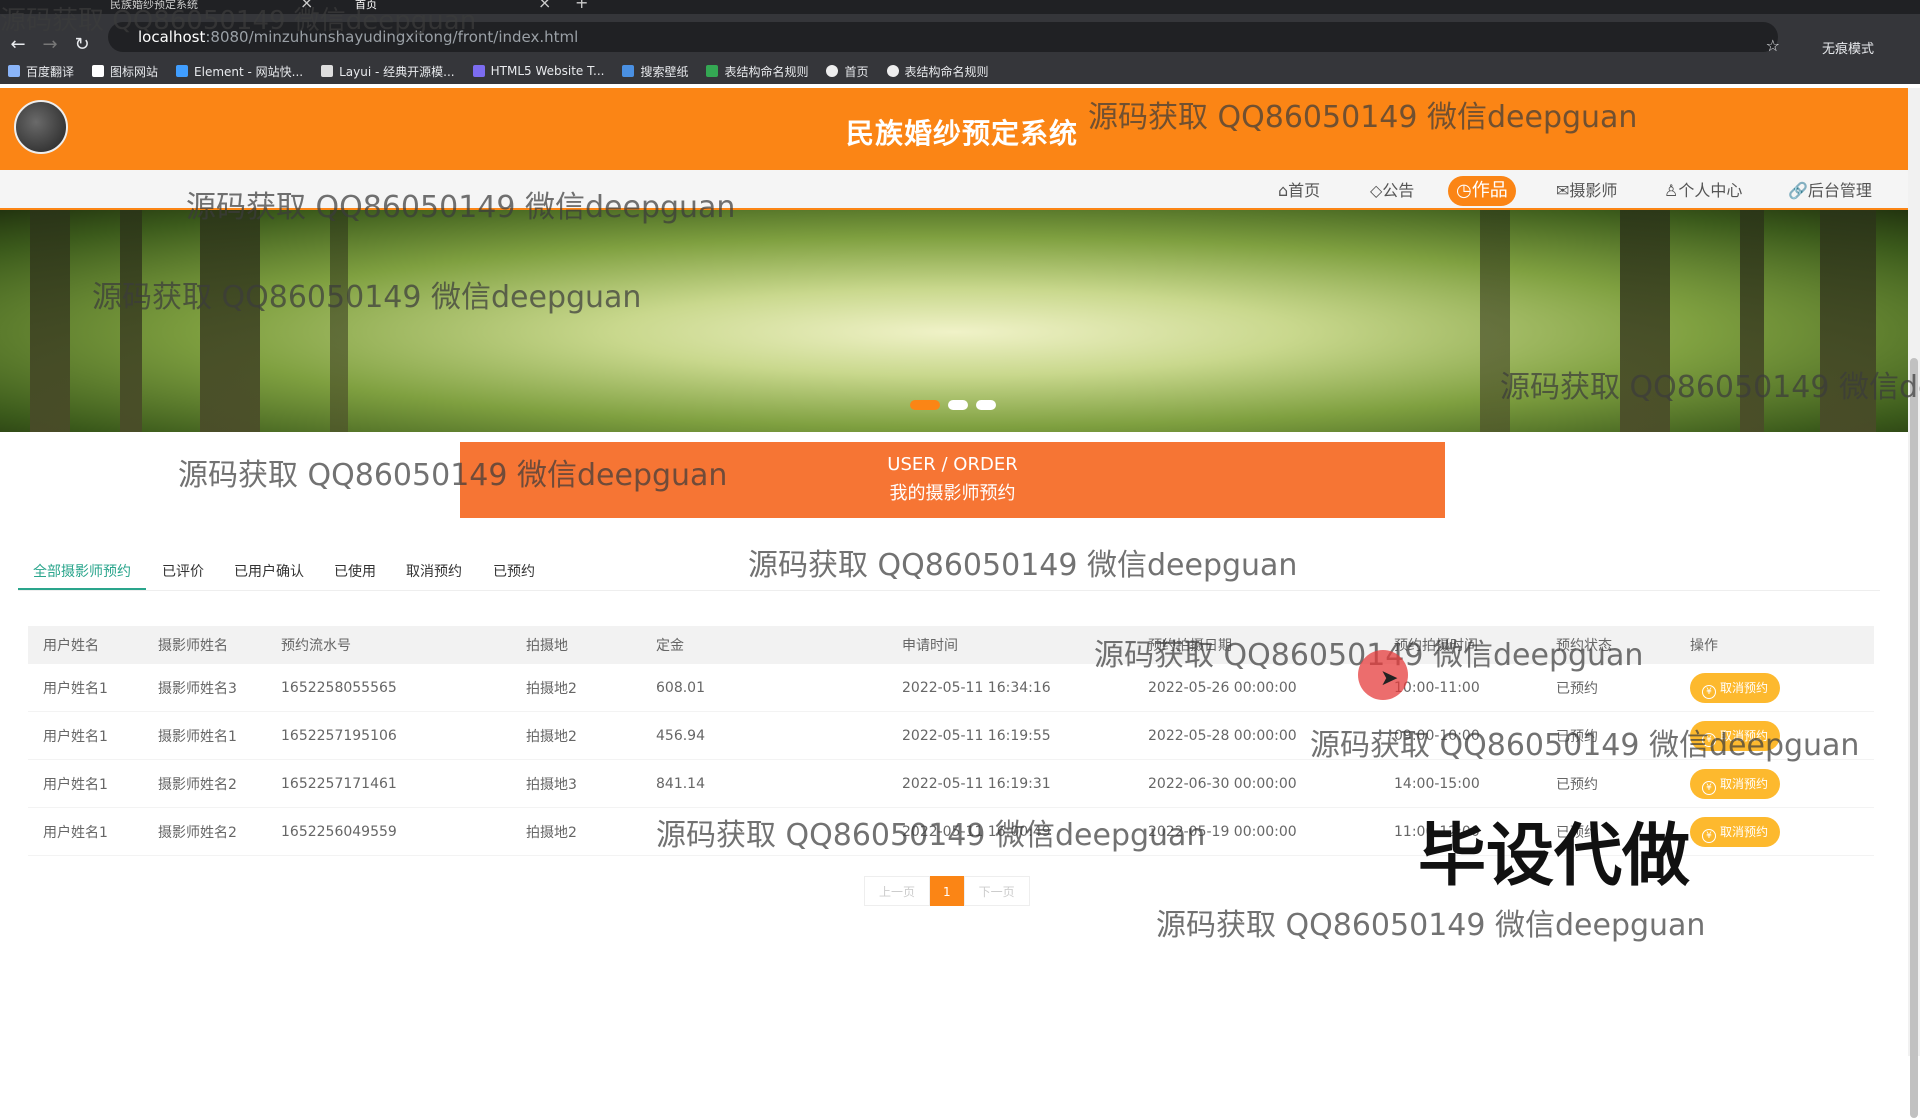  I want to click on table-cell: 2022-05-11 16:19:55, so click(976, 735).